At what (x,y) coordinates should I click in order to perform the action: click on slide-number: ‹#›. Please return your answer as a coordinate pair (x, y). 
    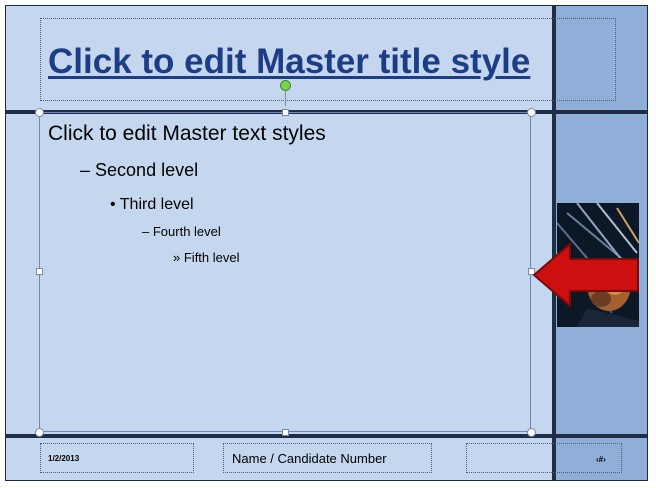
    Looking at the image, I should click on (601, 459).